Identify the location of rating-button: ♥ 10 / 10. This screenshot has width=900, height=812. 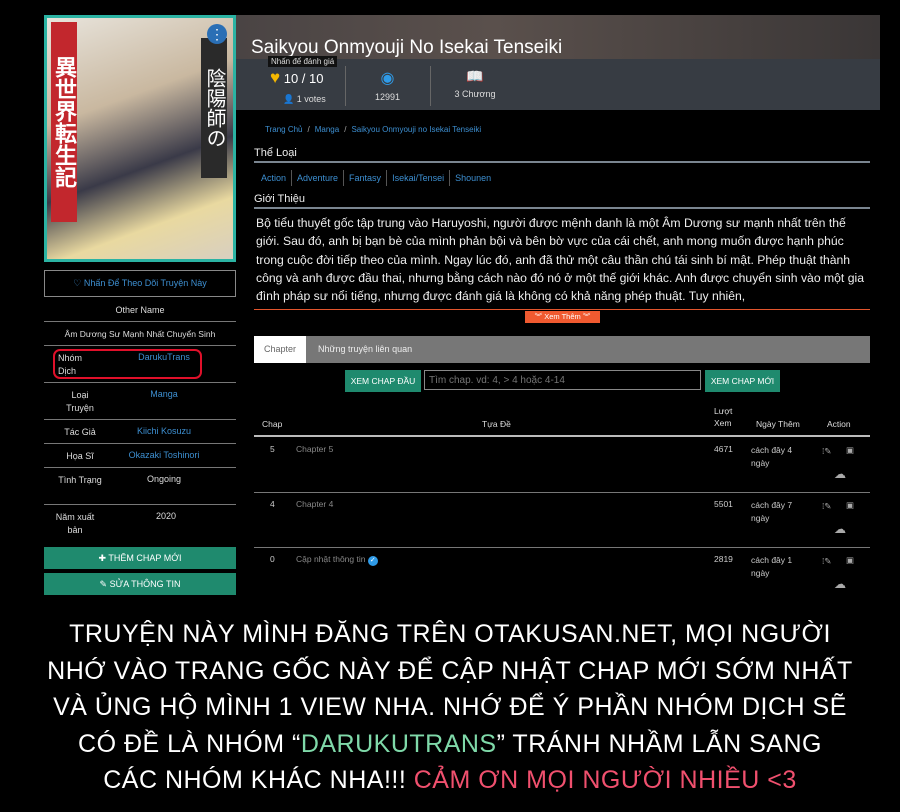
(296, 78).